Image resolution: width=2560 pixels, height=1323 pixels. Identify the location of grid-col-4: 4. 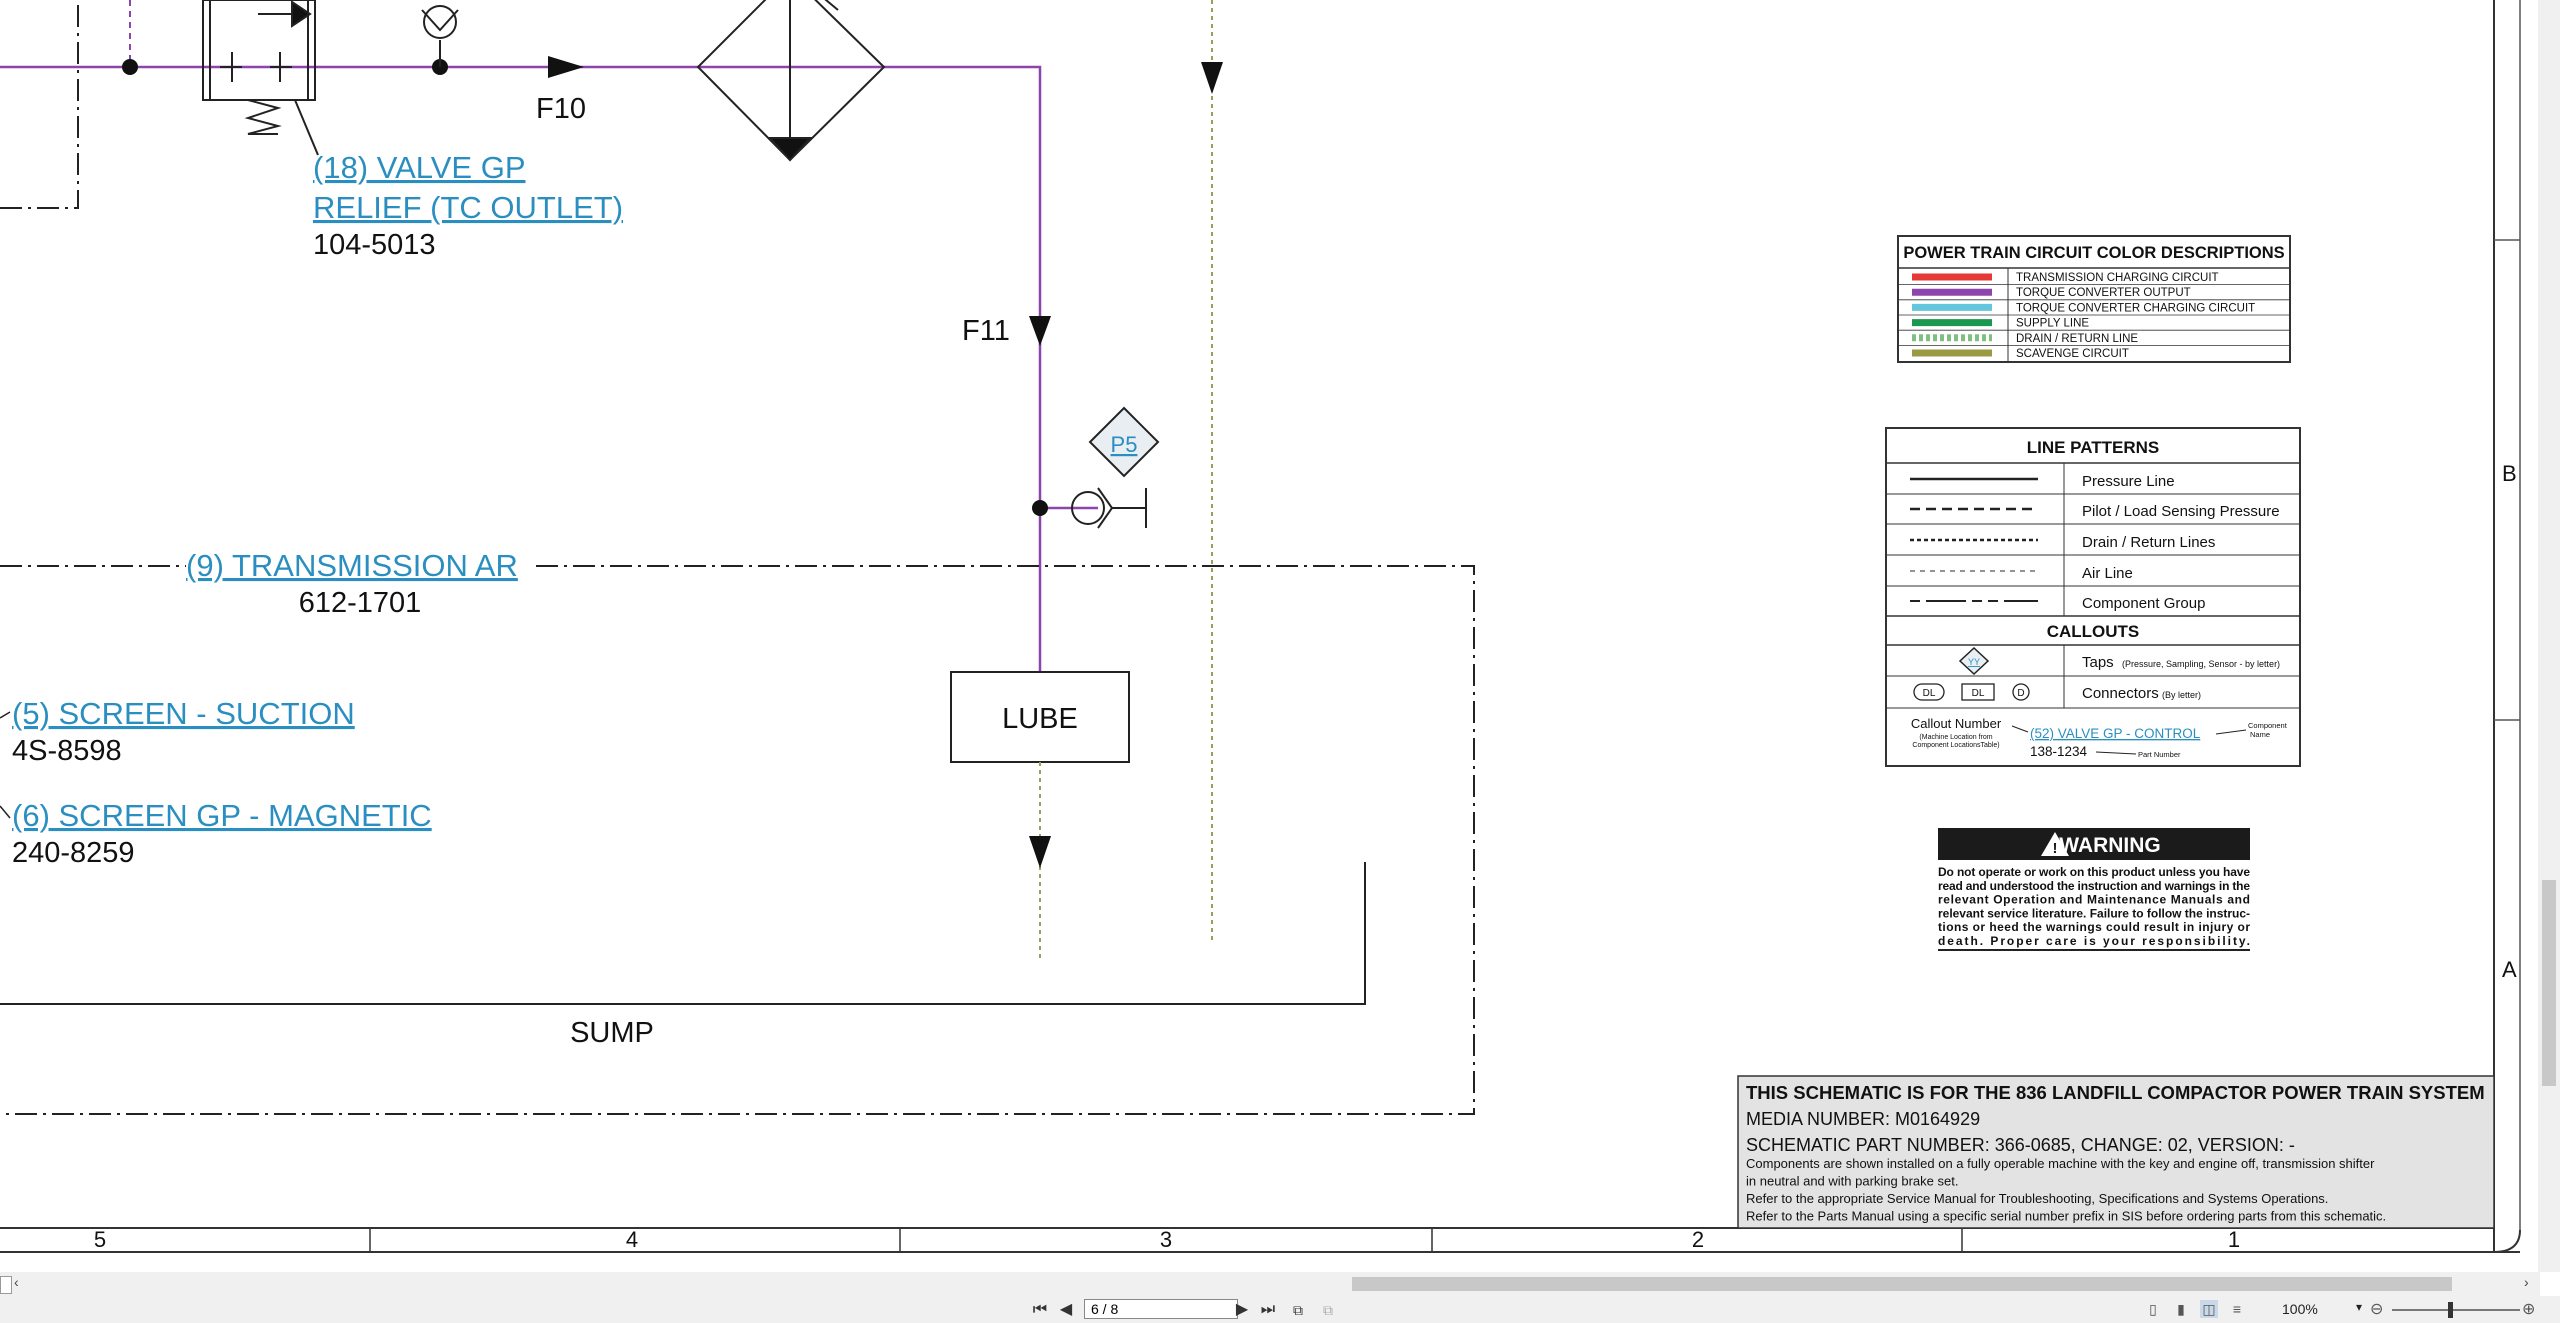
(632, 1239).